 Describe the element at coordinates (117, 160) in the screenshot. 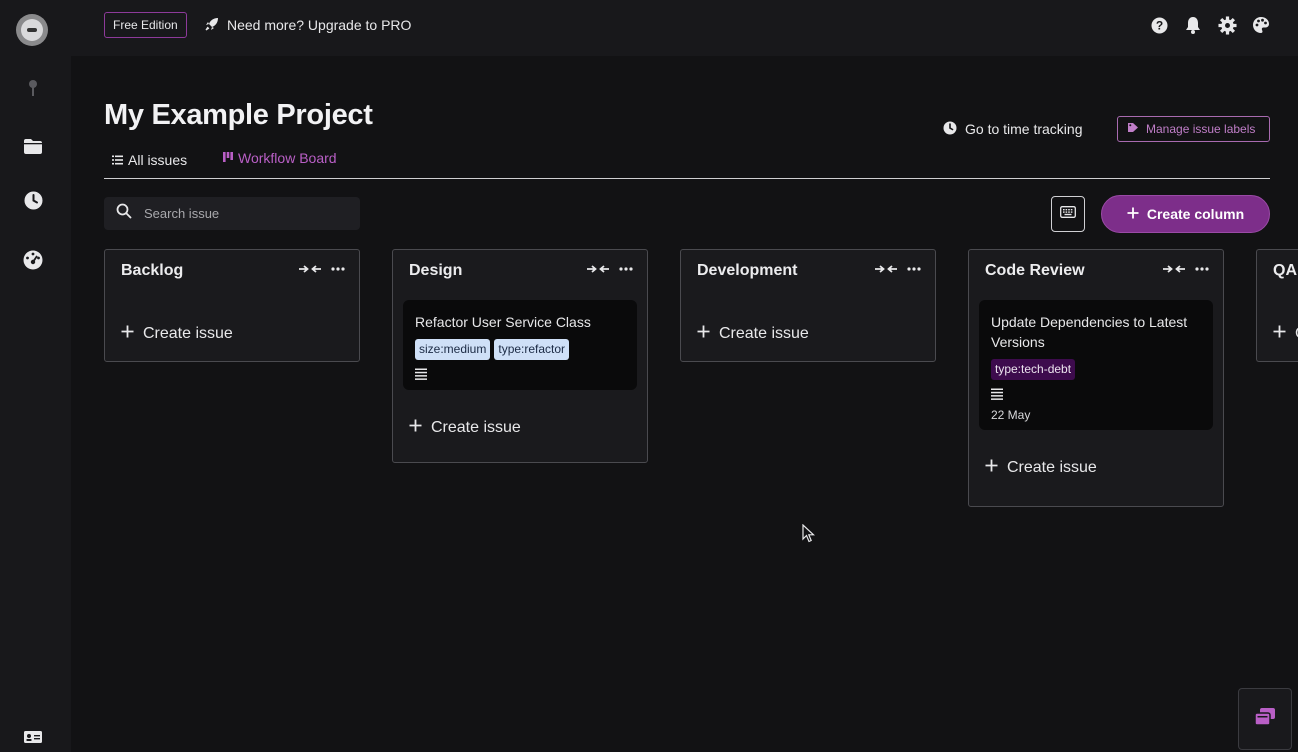

I see `list-icon` at that location.